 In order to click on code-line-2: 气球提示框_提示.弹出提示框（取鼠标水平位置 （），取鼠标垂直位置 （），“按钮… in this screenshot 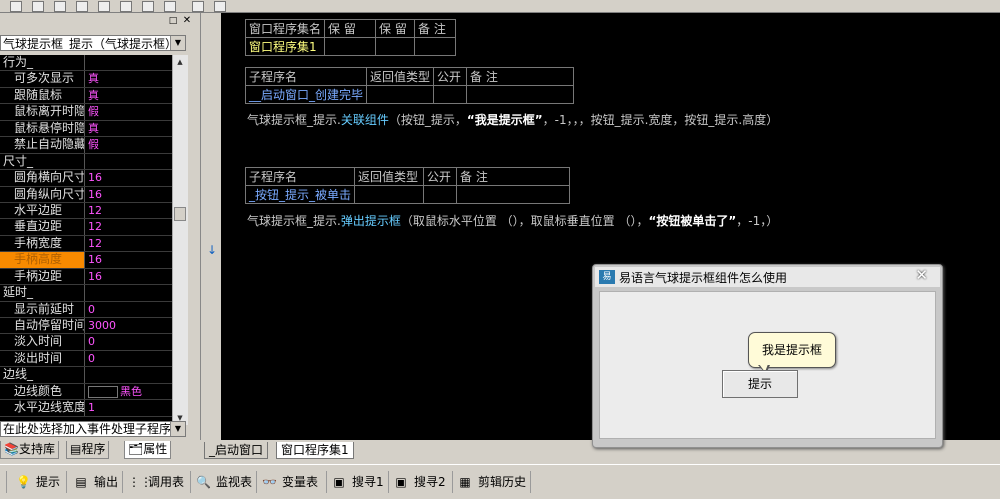, I will do `click(512, 220)`.